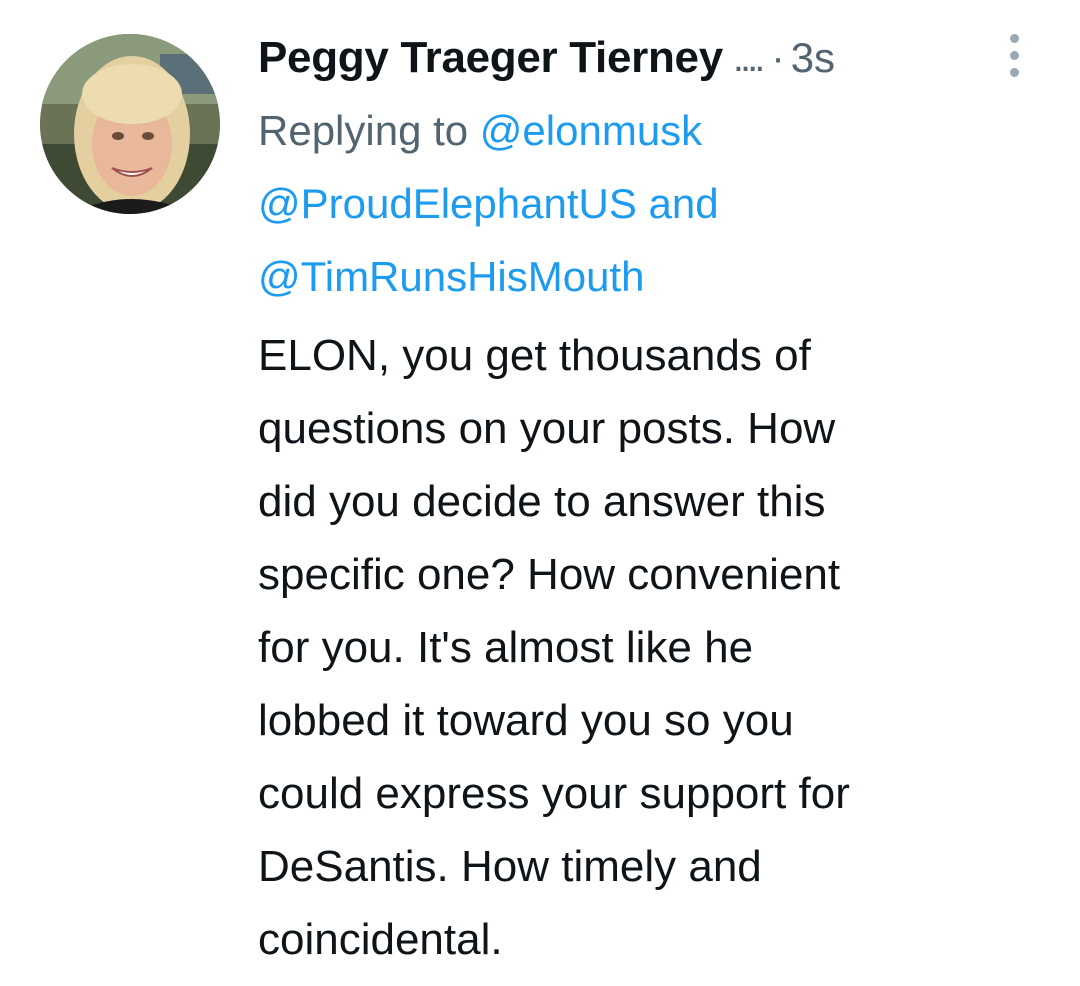 Image resolution: width=1080 pixels, height=986 pixels. Describe the element at coordinates (451, 276) in the screenshot. I see `mention-timrunshismouth: @TimRunsHisMouth` at that location.